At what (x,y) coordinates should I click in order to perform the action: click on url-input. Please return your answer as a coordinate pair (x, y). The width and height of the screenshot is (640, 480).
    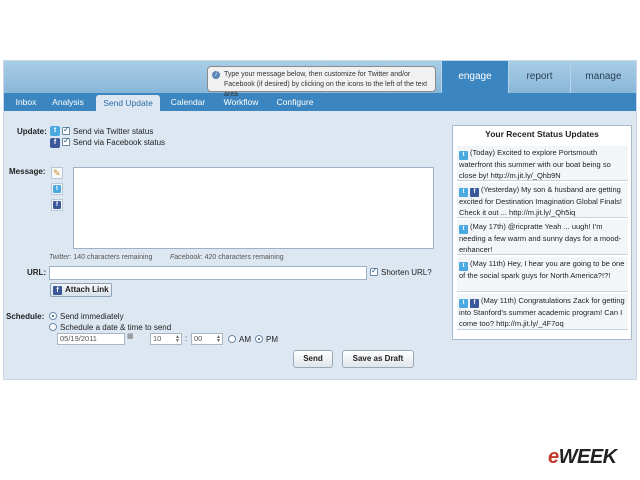
    Looking at the image, I should click on (208, 273).